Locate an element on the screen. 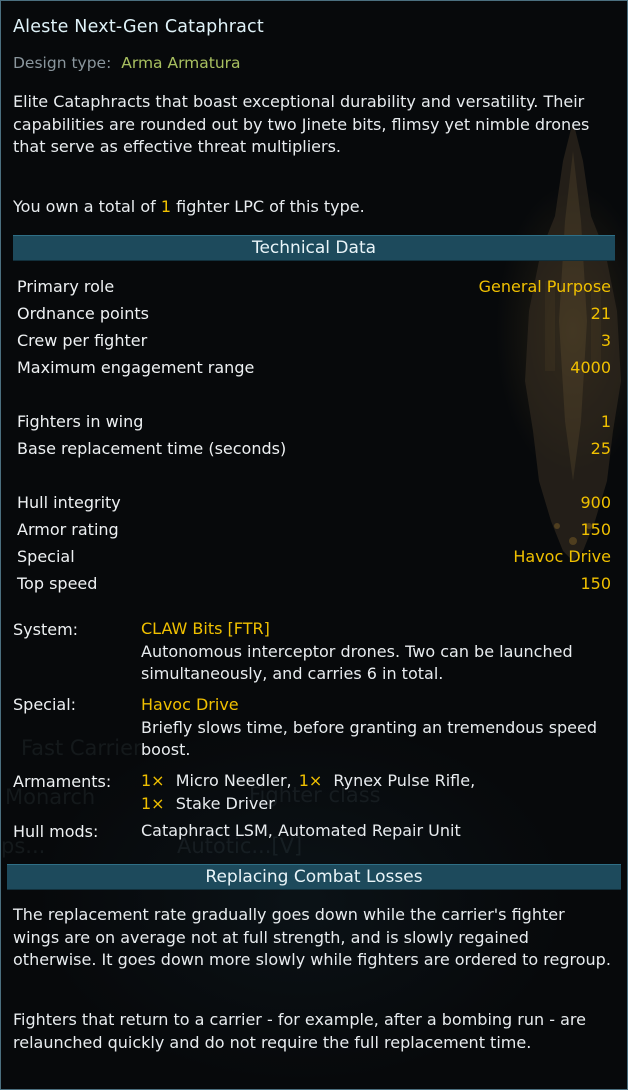  stat-row-hull-integrity: Hull integrity 900 is located at coordinates (314, 503).